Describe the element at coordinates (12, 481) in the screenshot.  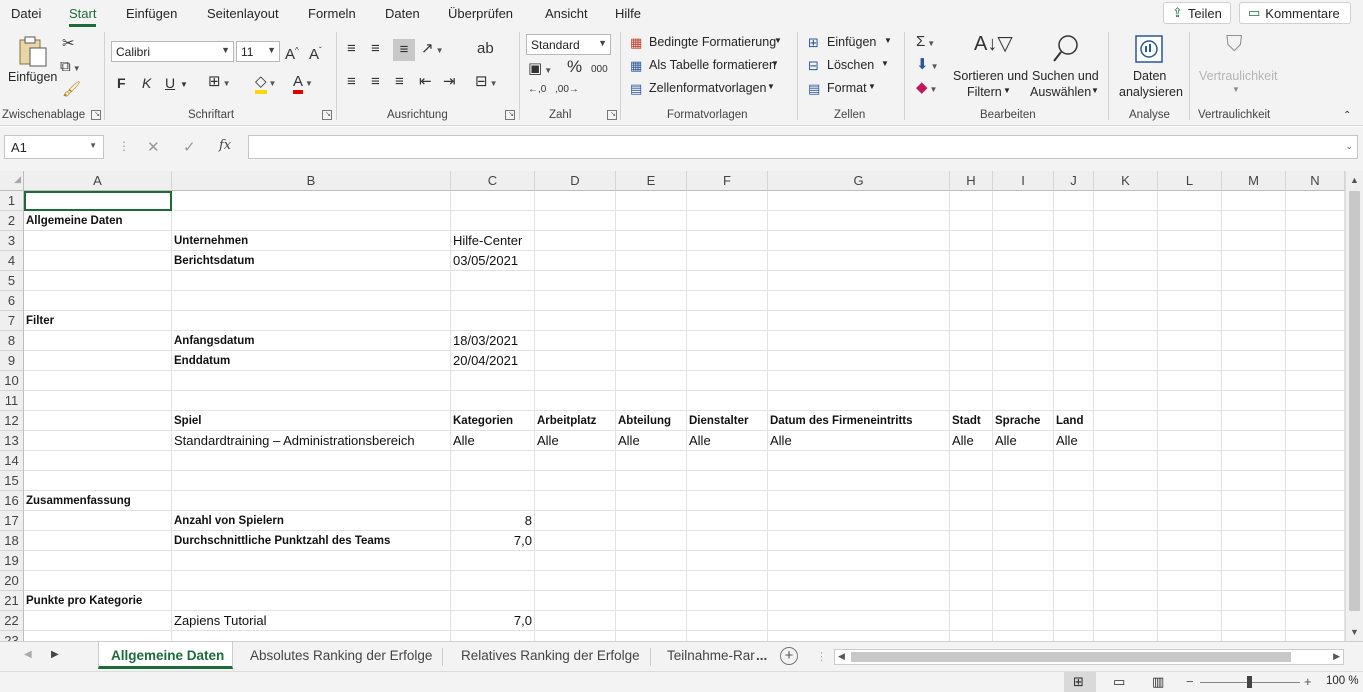
I see `row-header-15: 15` at that location.